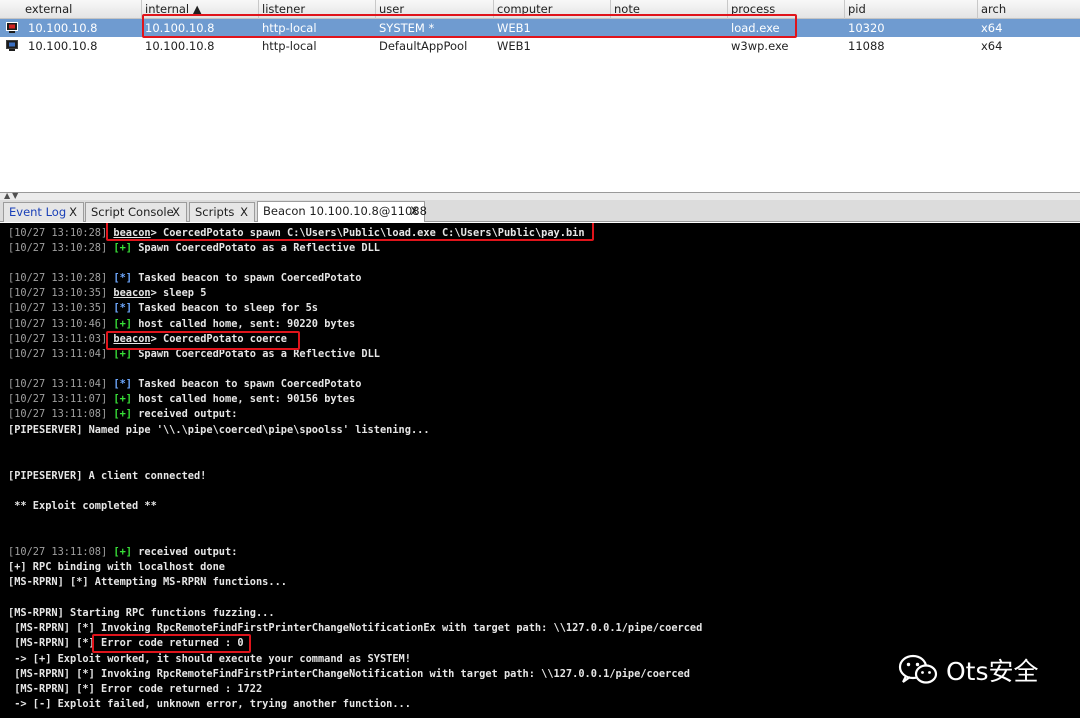 This screenshot has height=718, width=1080. What do you see at coordinates (669, 46) in the screenshot?
I see `cell-note` at bounding box center [669, 46].